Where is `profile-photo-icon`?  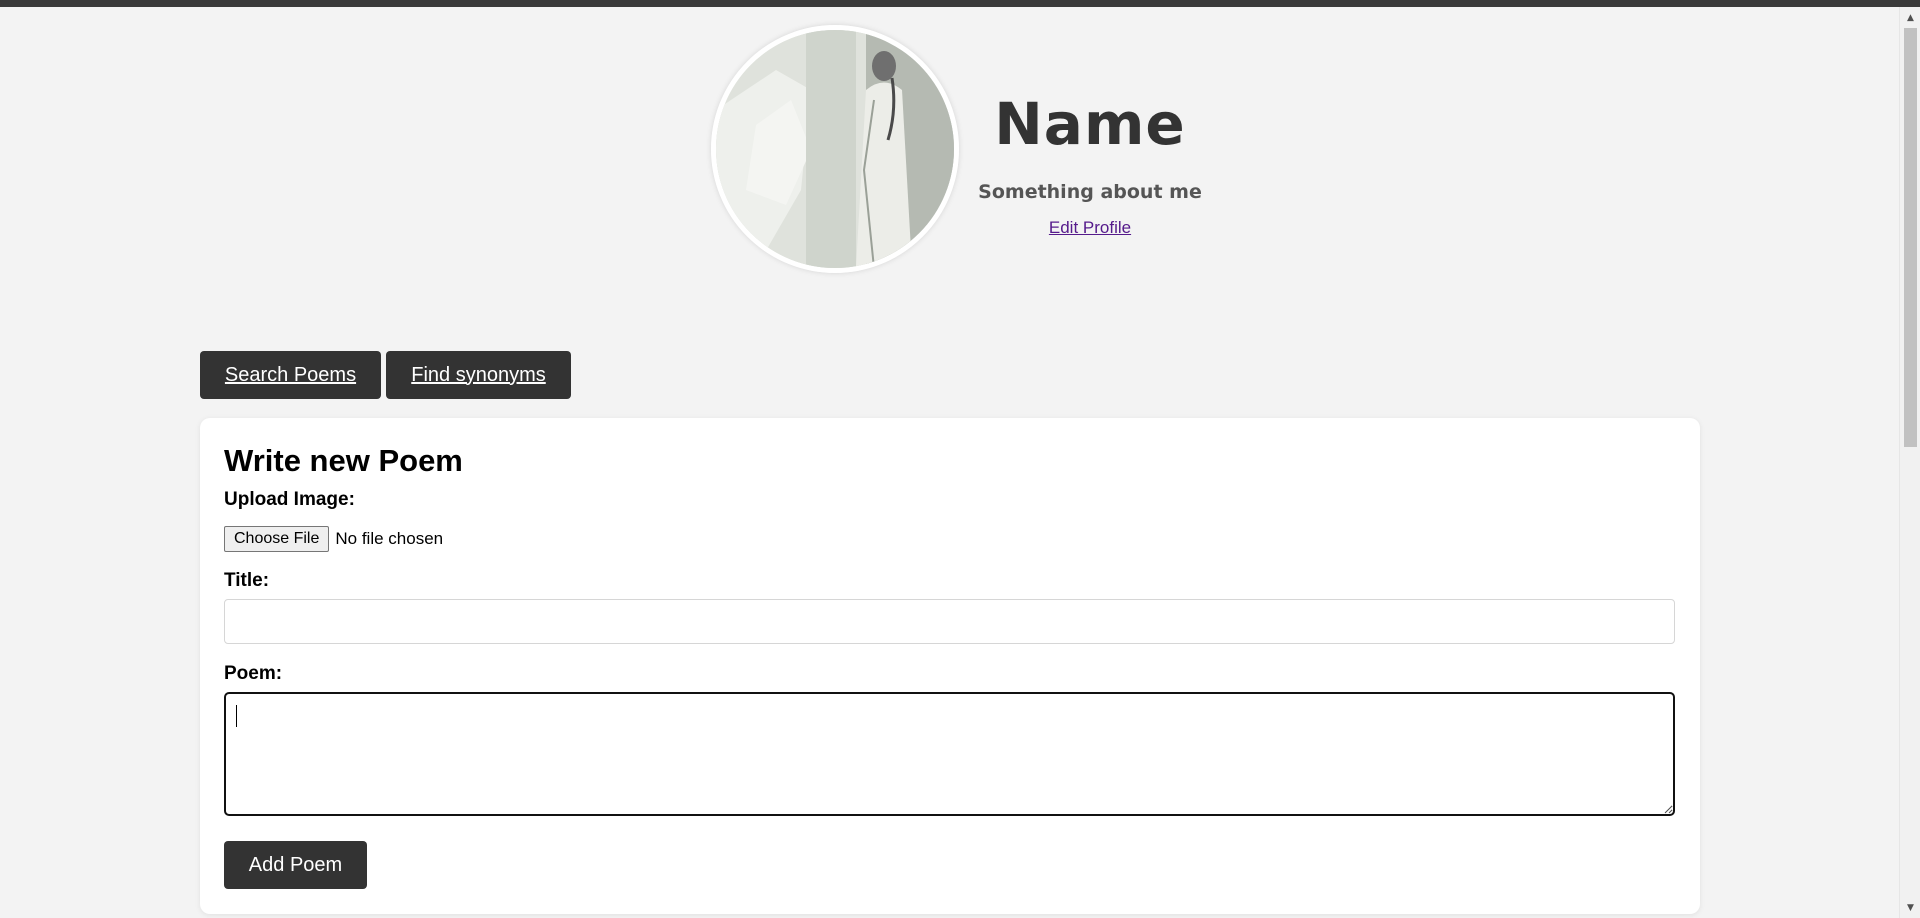
profile-photo-icon is located at coordinates (835, 149).